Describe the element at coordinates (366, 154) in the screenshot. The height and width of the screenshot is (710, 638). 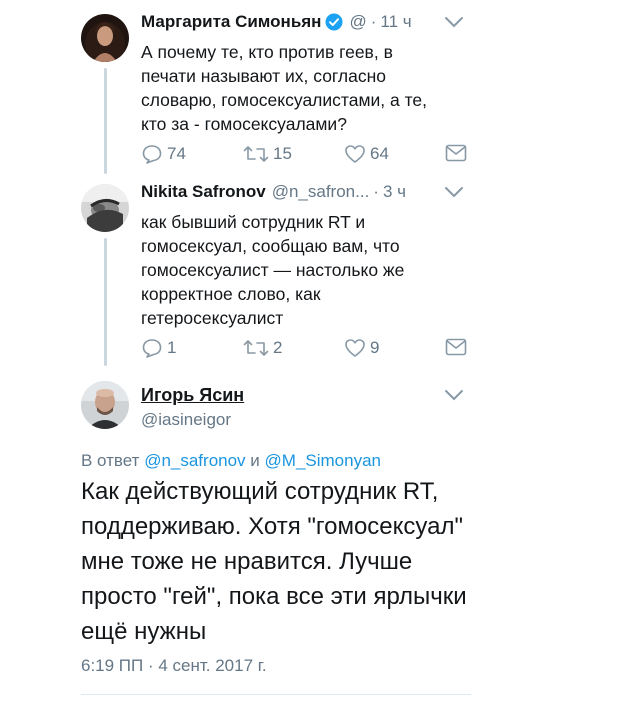
I see `like-button: 64` at that location.